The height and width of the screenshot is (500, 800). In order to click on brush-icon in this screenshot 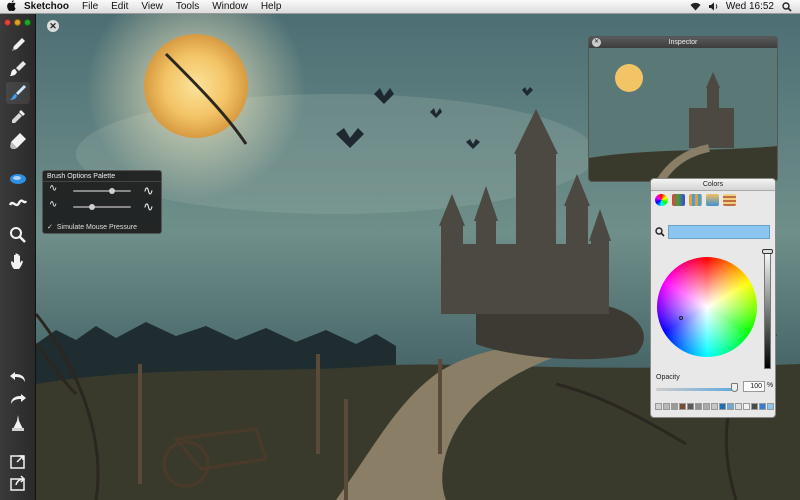, I will do `click(18, 68)`.